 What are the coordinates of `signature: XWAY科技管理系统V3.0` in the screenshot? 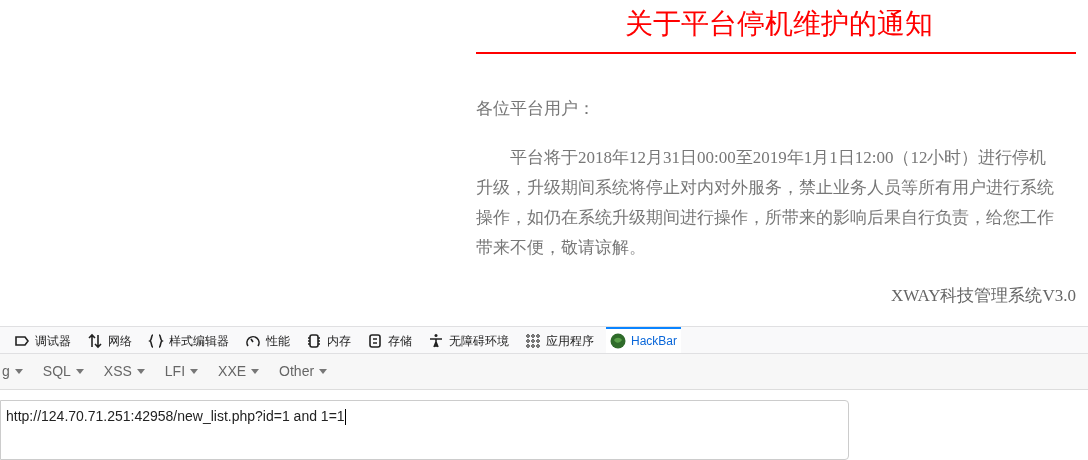 It's located at (983, 296).